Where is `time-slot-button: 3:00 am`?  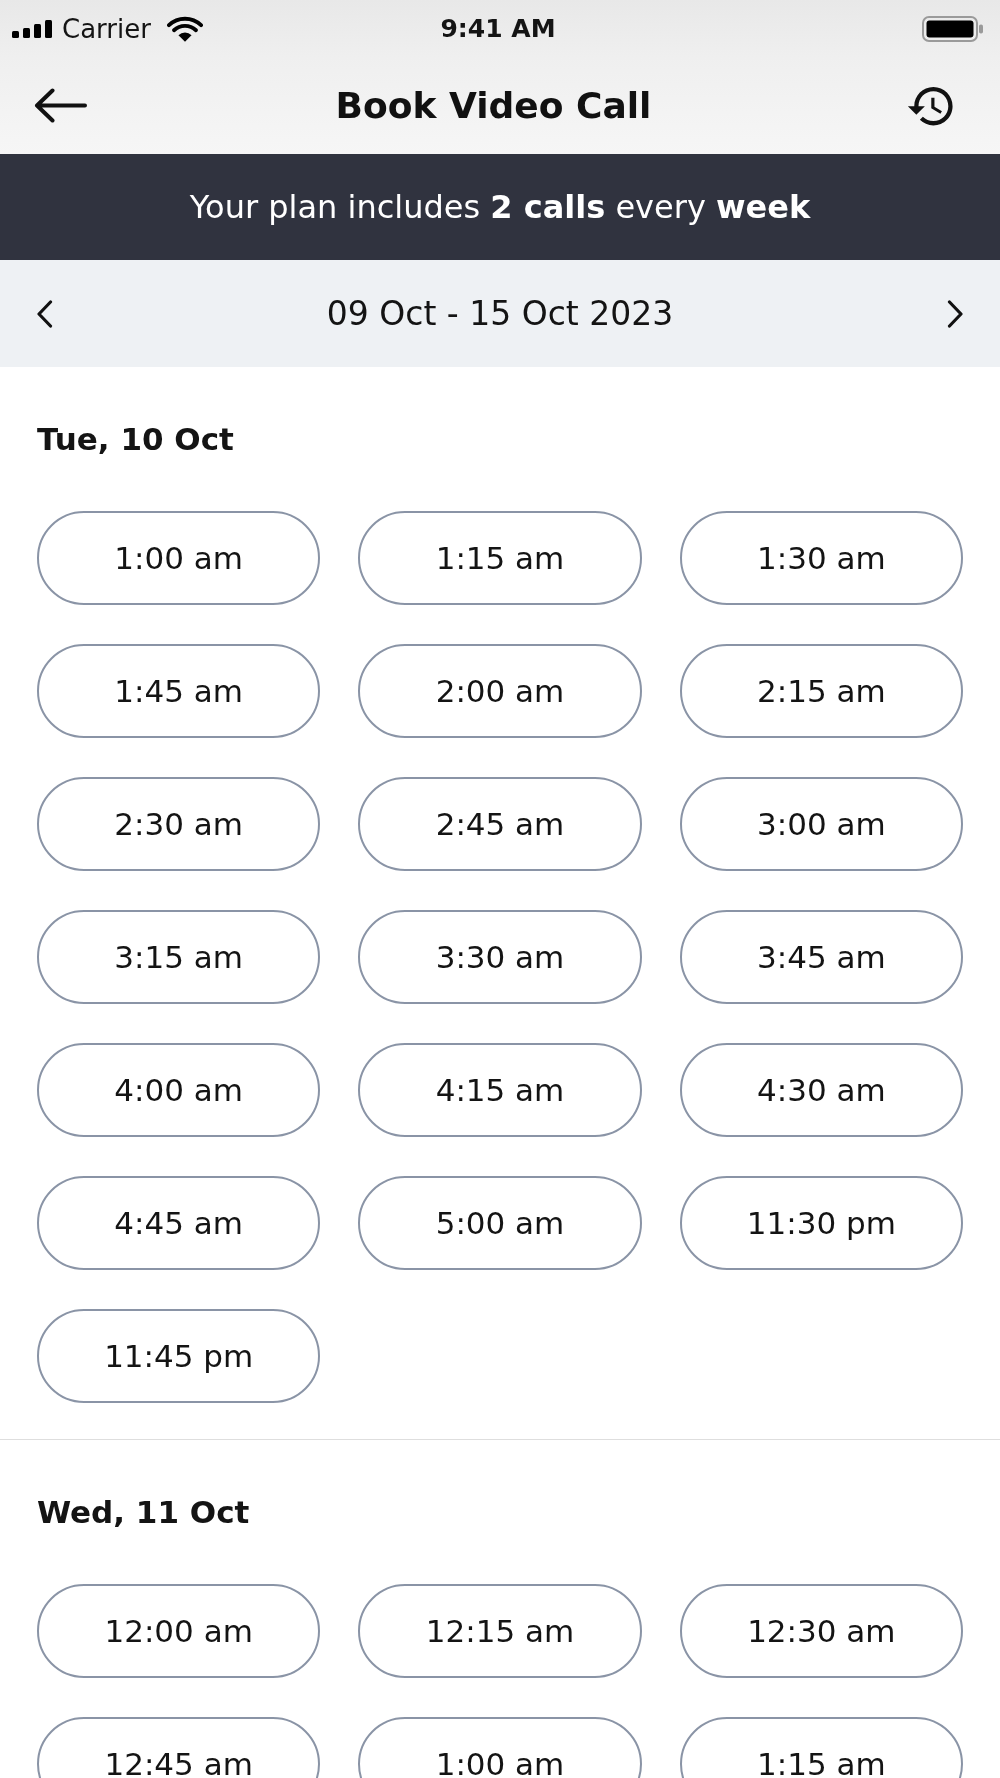 time-slot-button: 3:00 am is located at coordinates (821, 824).